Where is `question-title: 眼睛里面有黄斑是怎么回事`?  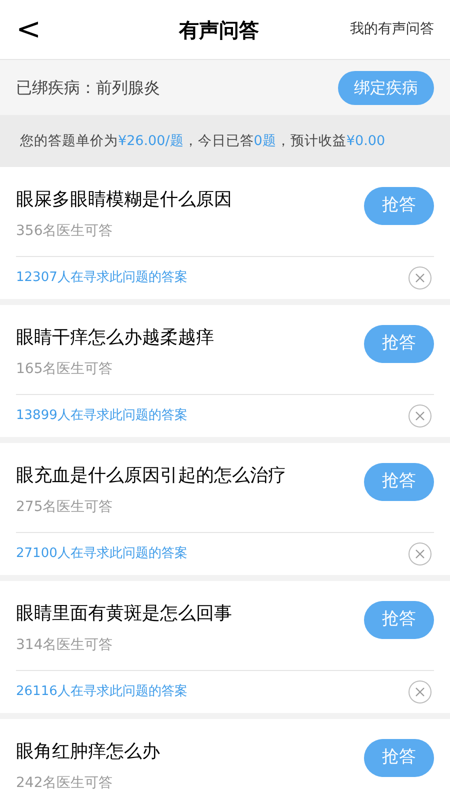
question-title: 眼睛里面有黄斑是怎么回事 is located at coordinates (124, 614).